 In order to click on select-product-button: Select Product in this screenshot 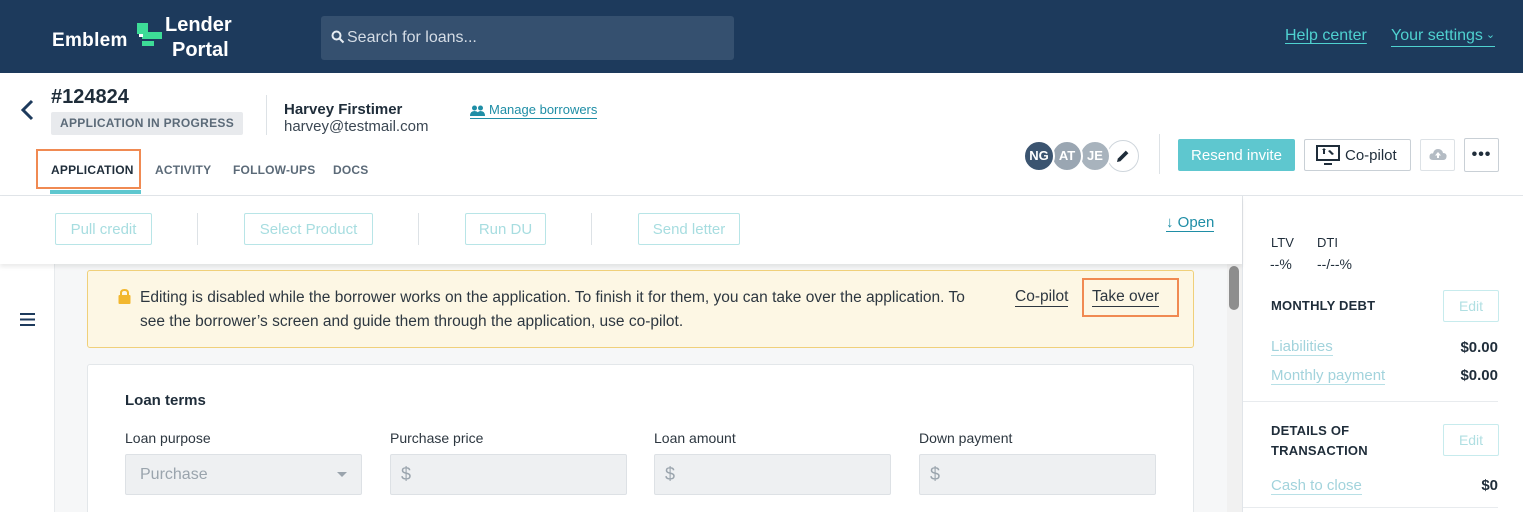, I will do `click(308, 229)`.